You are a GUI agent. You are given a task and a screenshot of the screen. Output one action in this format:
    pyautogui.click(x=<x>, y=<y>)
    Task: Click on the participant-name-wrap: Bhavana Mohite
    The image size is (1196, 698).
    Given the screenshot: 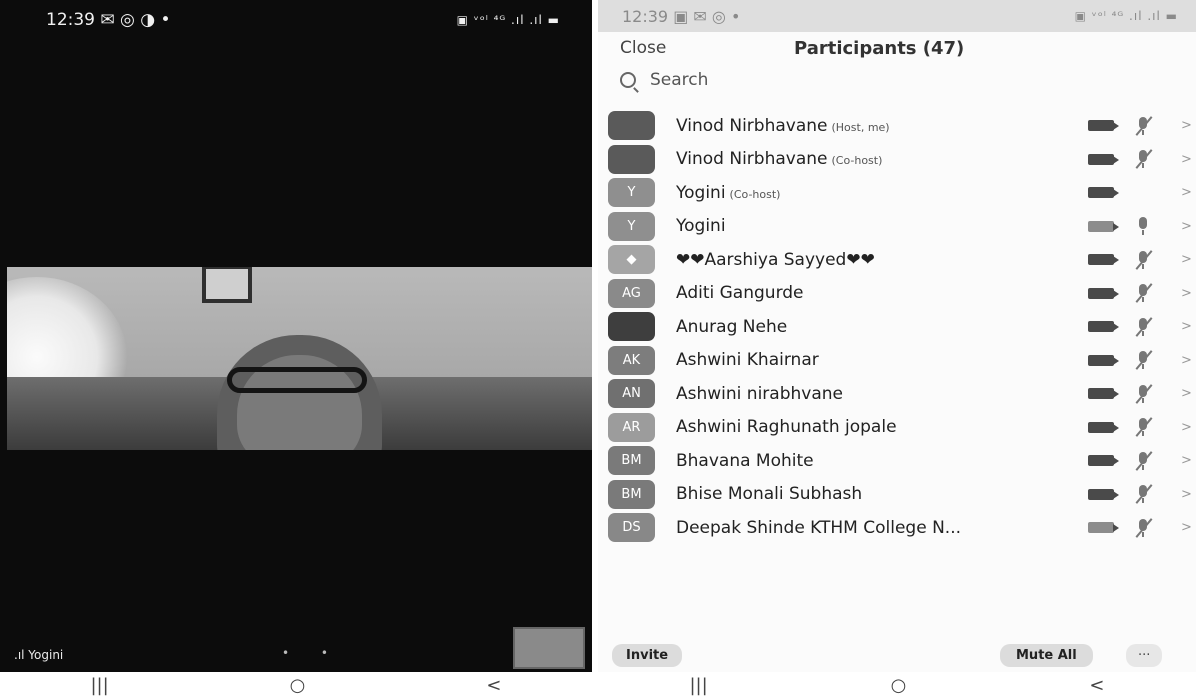 What is the action you would take?
    pyautogui.click(x=745, y=461)
    